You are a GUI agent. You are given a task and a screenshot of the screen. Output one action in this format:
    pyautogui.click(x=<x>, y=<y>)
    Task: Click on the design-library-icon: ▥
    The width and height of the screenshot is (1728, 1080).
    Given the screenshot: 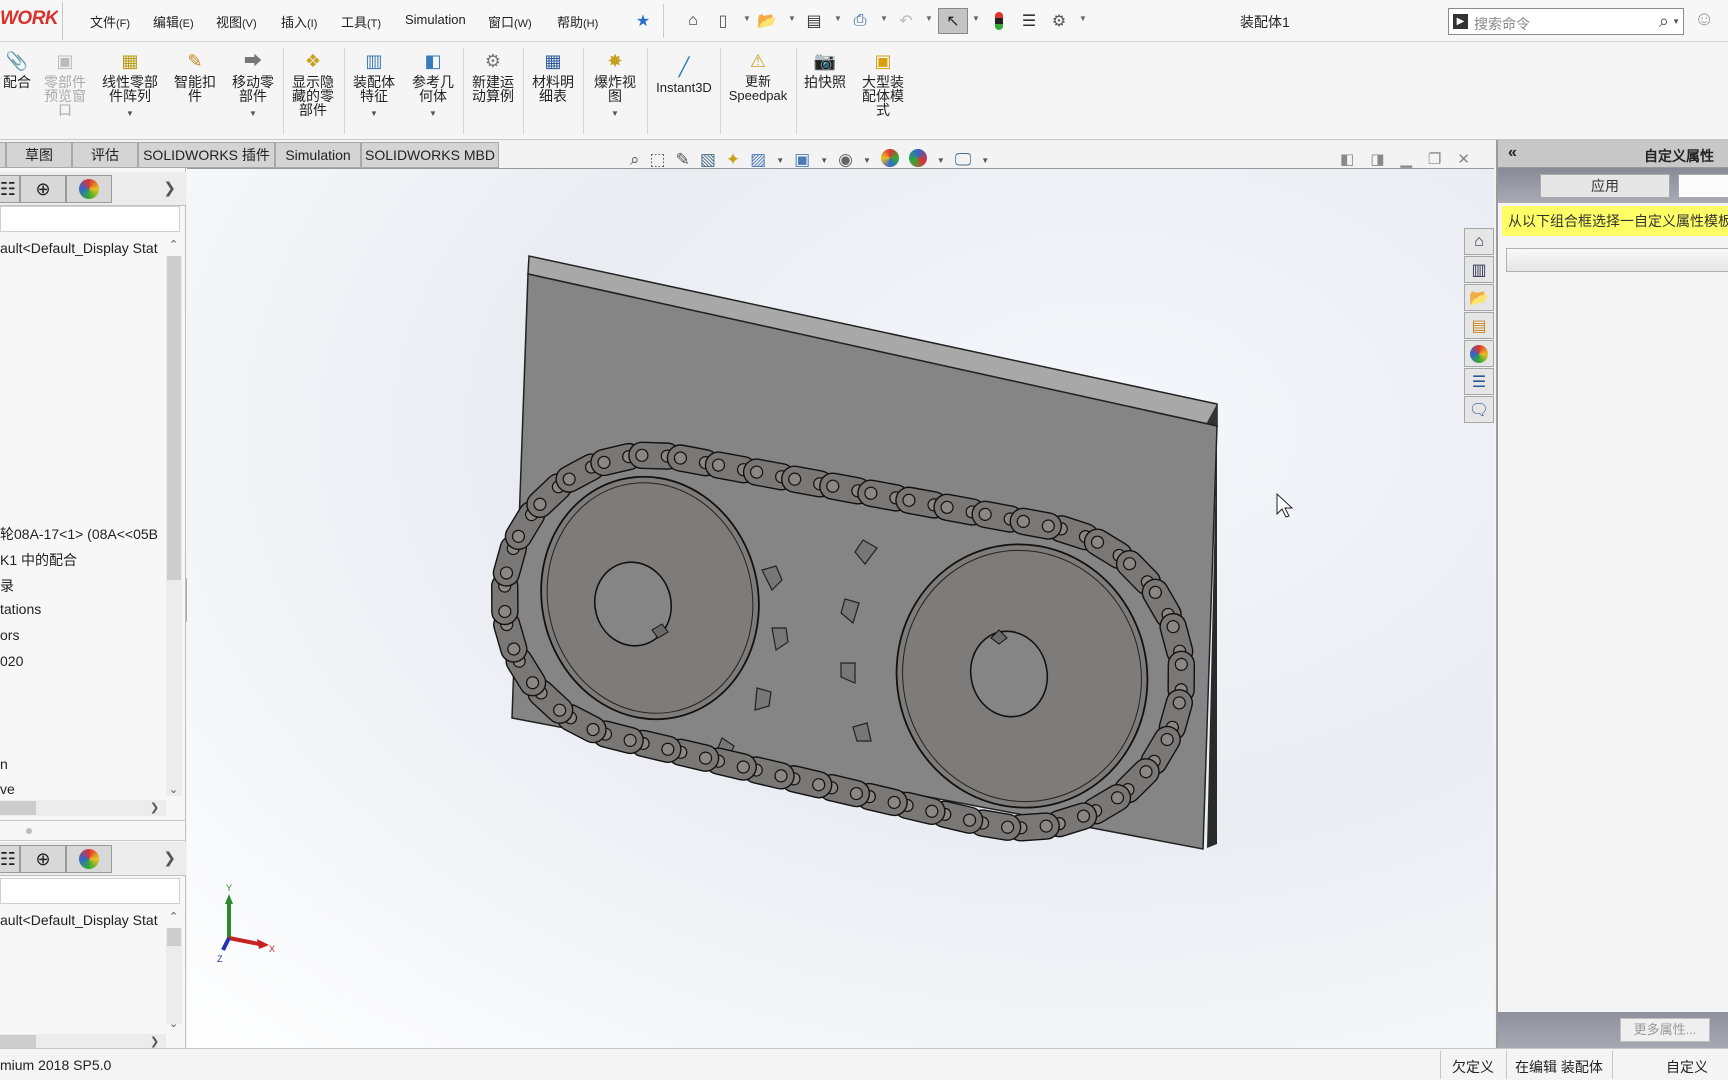 What is the action you would take?
    pyautogui.click(x=1479, y=269)
    